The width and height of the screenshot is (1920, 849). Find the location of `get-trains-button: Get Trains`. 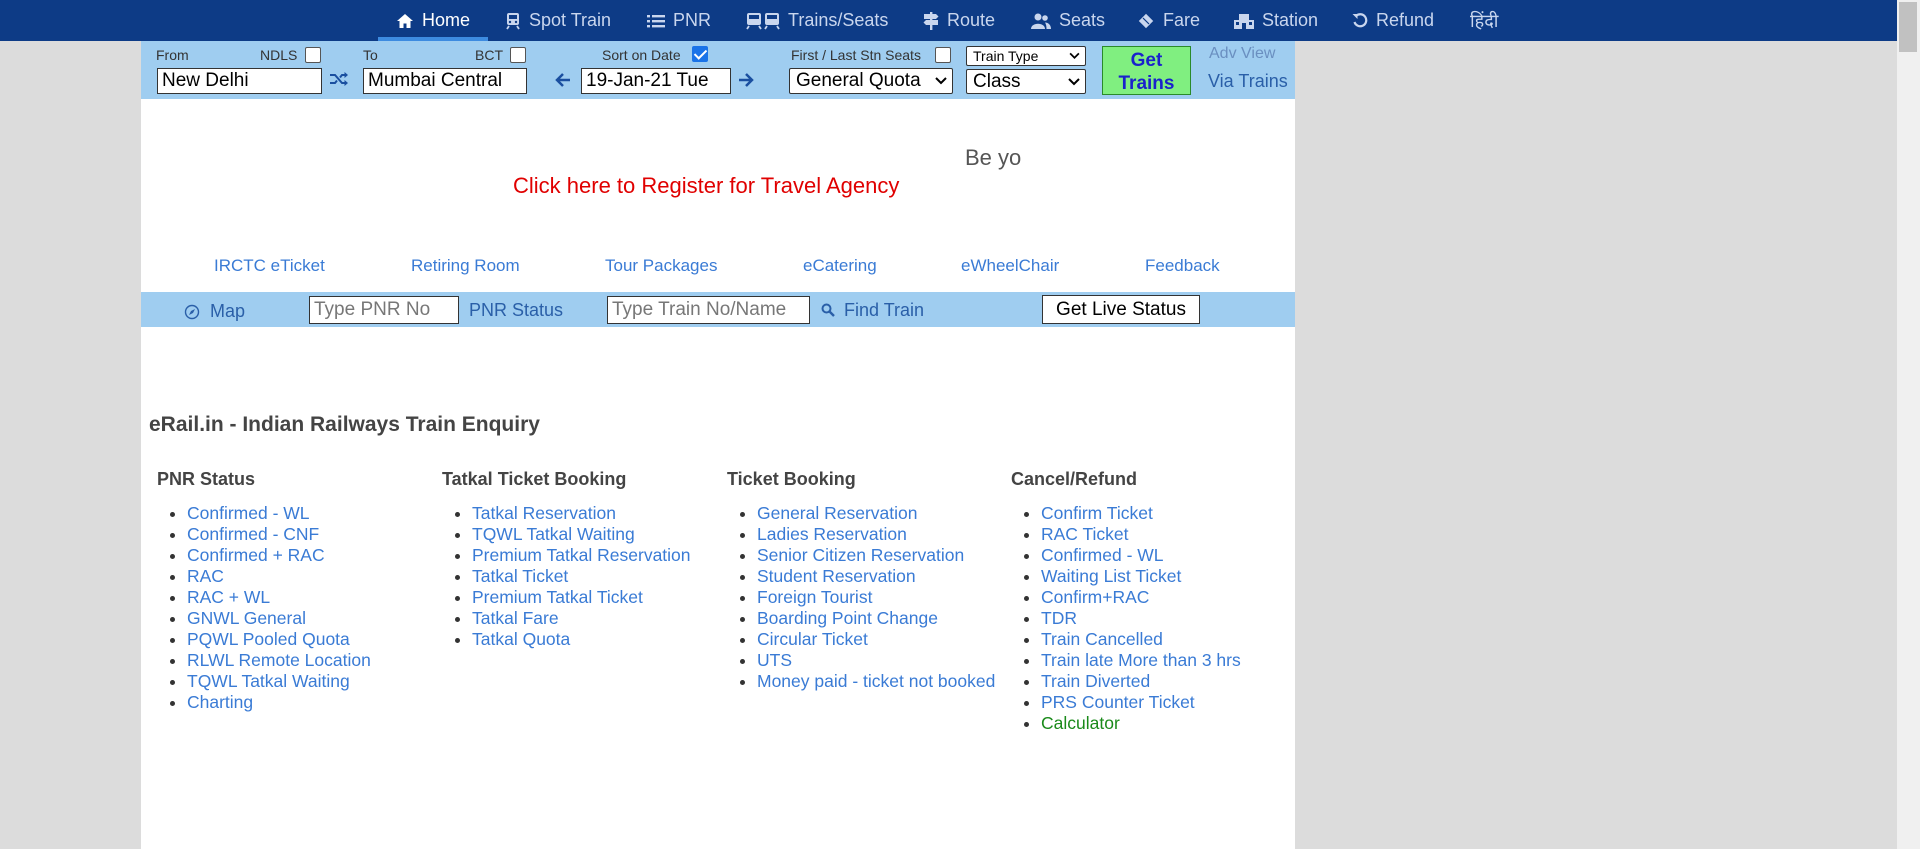

get-trains-button: Get Trains is located at coordinates (1146, 70).